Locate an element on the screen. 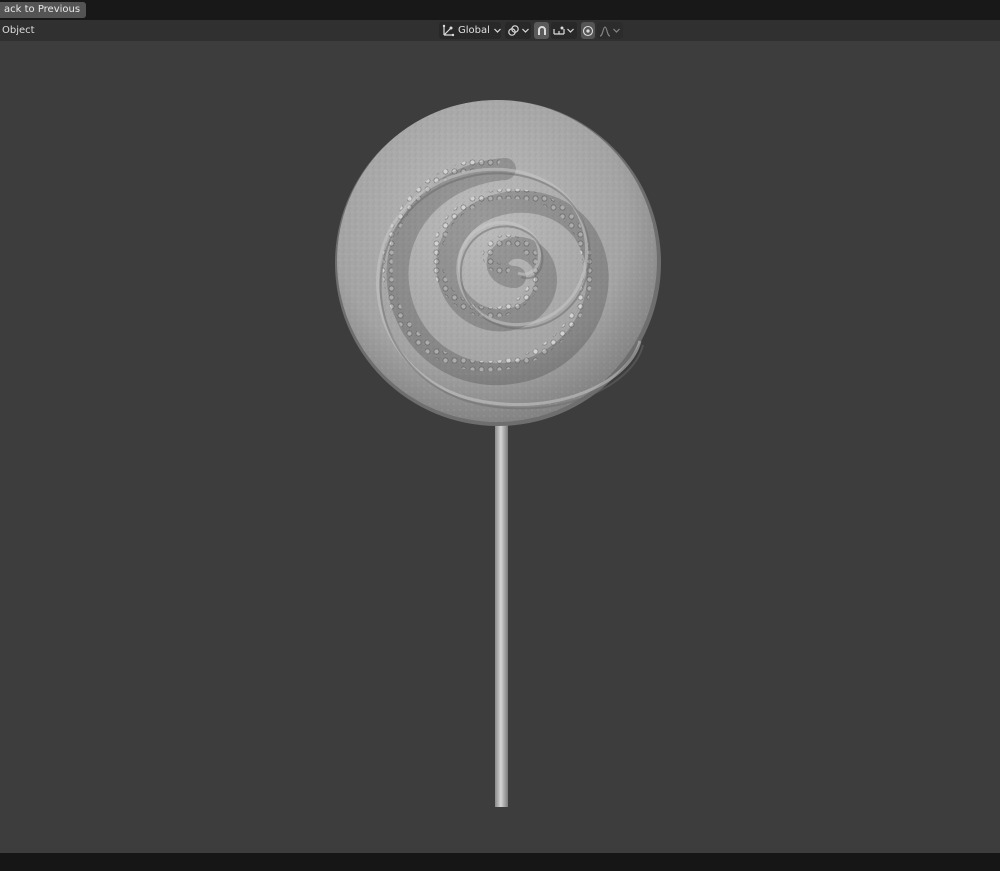 This screenshot has width=1000, height=871. pivot-point-dropdown is located at coordinates (518, 30).